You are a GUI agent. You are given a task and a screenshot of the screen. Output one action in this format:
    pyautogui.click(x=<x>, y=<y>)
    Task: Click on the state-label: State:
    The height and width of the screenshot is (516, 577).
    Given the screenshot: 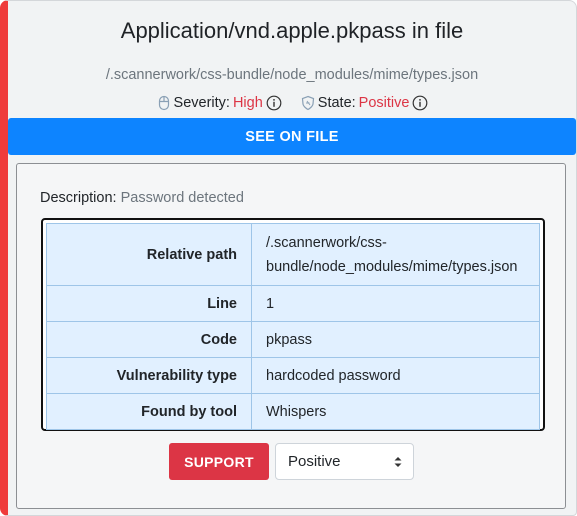 What is the action you would take?
    pyautogui.click(x=336, y=103)
    